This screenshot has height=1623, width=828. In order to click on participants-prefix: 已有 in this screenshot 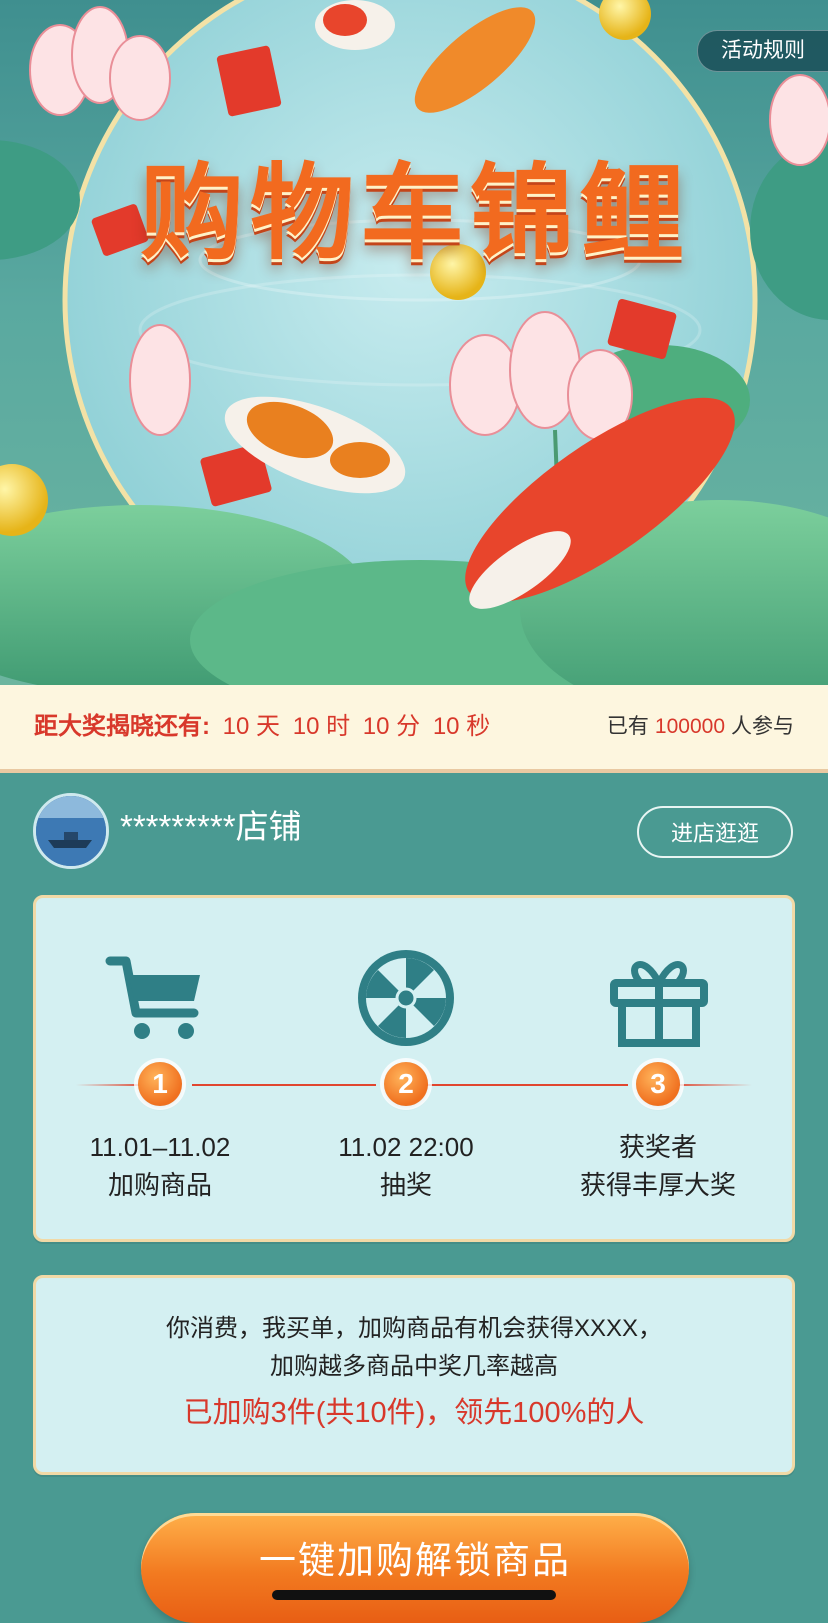, I will do `click(627, 726)`.